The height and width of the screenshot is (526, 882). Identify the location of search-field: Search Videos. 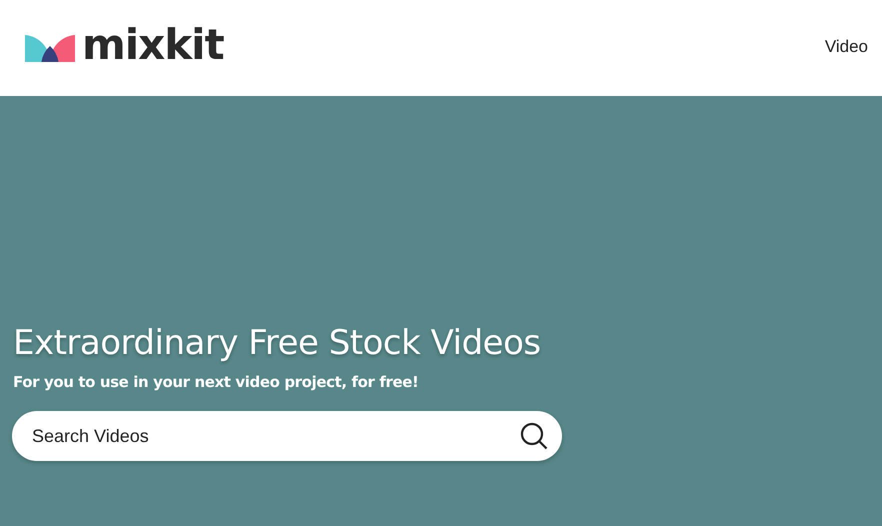
(287, 436).